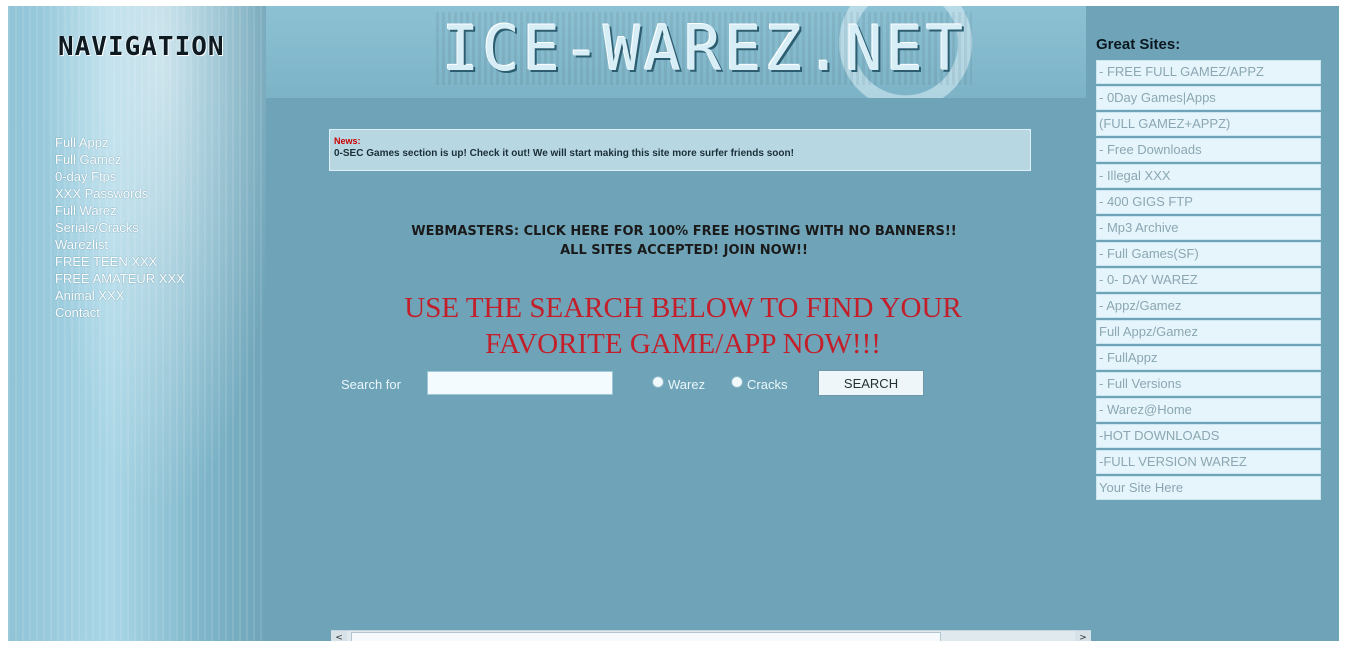 The image size is (1347, 647). I want to click on scroll-left-arrow-icon: <, so click(339, 636).